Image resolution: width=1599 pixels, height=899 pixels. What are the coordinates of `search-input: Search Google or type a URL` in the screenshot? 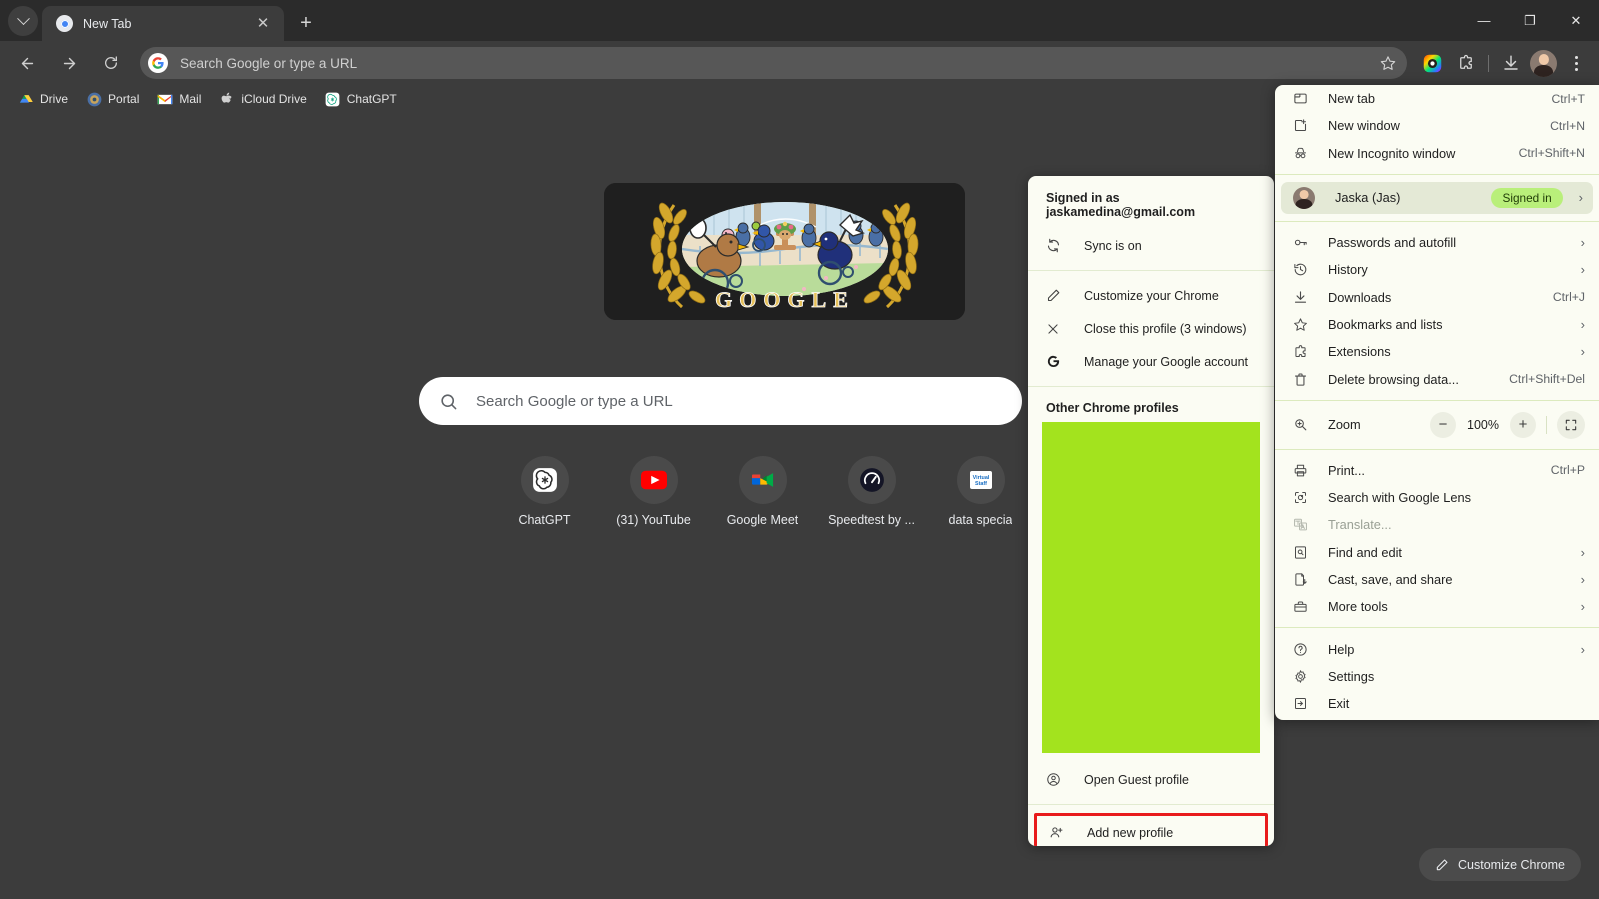 It's located at (720, 401).